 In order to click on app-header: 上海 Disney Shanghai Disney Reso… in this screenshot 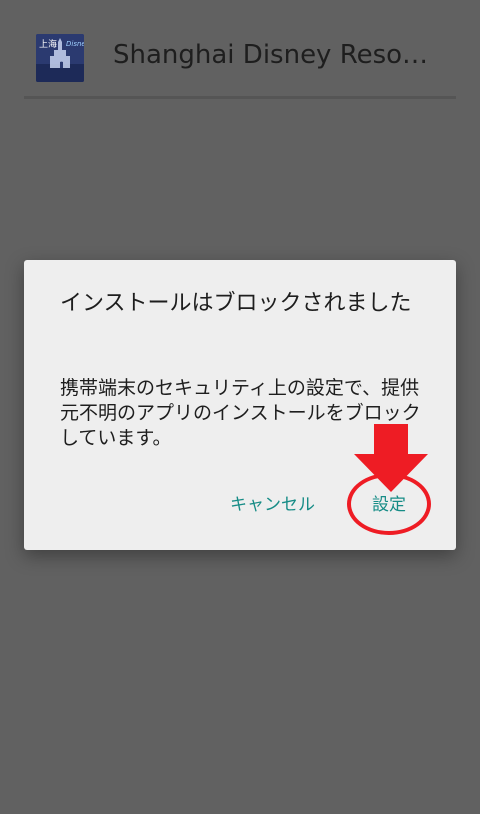, I will do `click(240, 49)`.